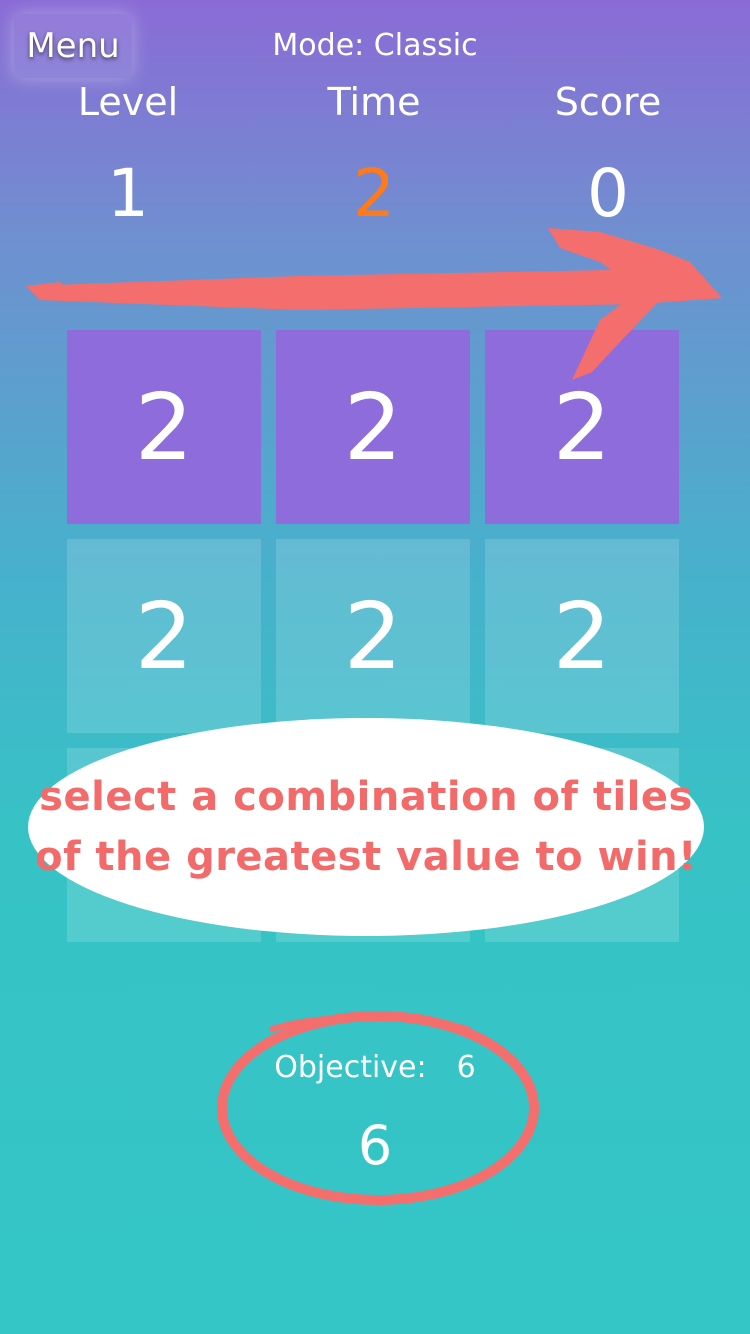  Describe the element at coordinates (582, 636) in the screenshot. I see `tile-r2c3: 2` at that location.